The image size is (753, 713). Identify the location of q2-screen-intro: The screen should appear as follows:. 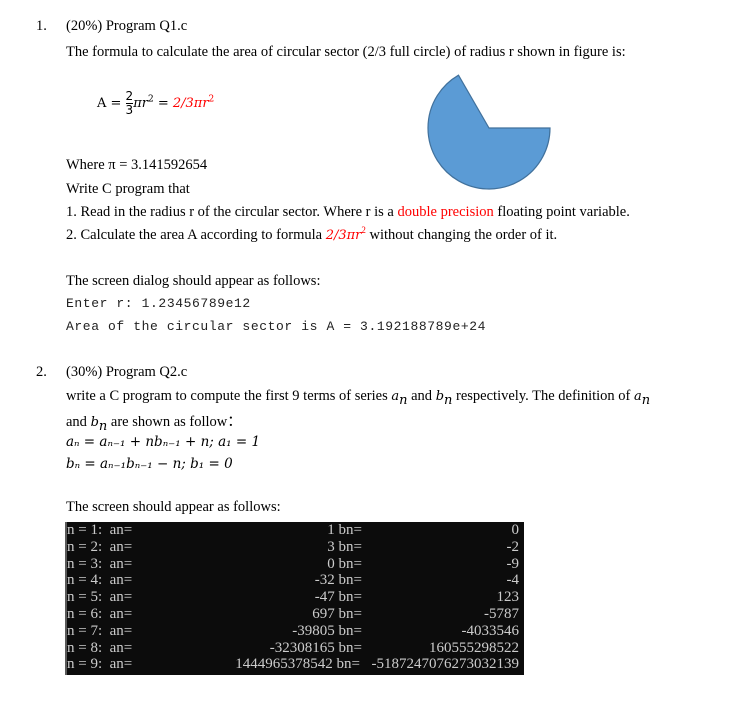
(173, 507).